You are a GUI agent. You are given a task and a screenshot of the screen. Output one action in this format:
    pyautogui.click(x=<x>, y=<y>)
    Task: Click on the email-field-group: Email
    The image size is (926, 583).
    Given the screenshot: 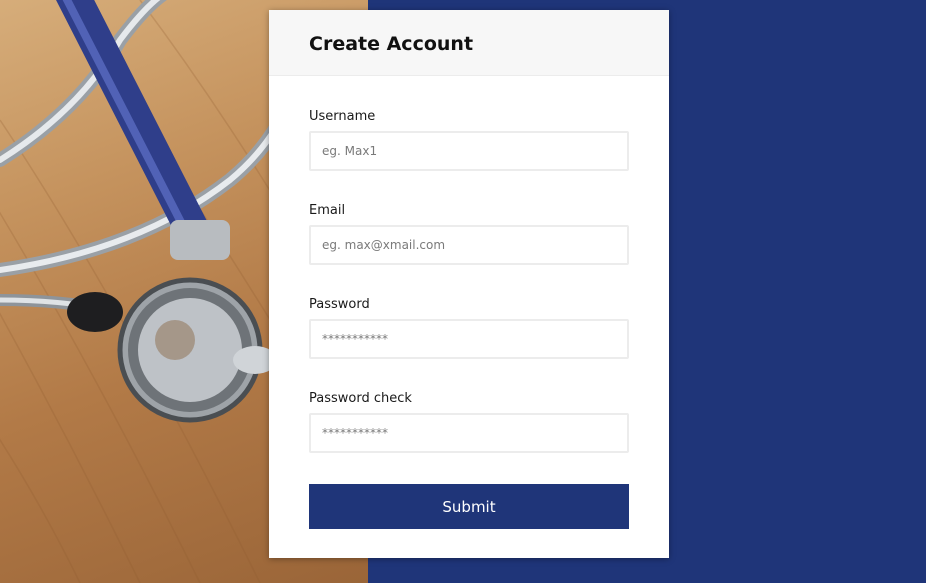 What is the action you would take?
    pyautogui.click(x=469, y=233)
    